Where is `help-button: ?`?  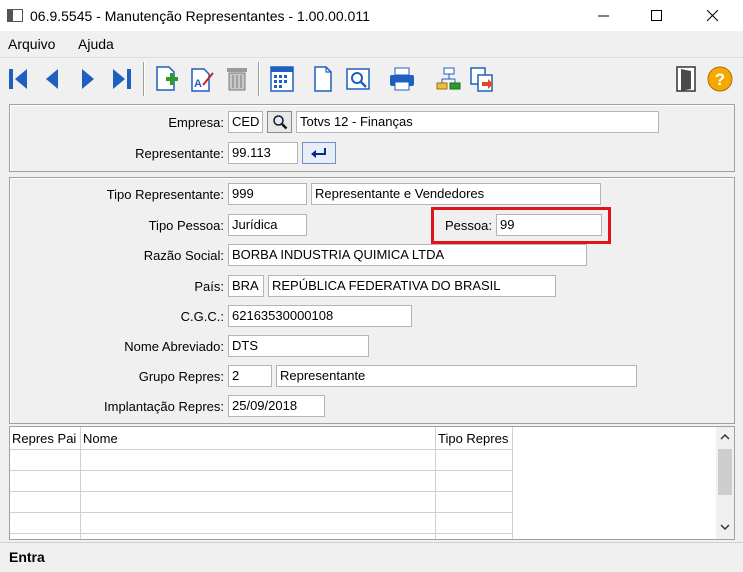
help-button: ? is located at coordinates (720, 79).